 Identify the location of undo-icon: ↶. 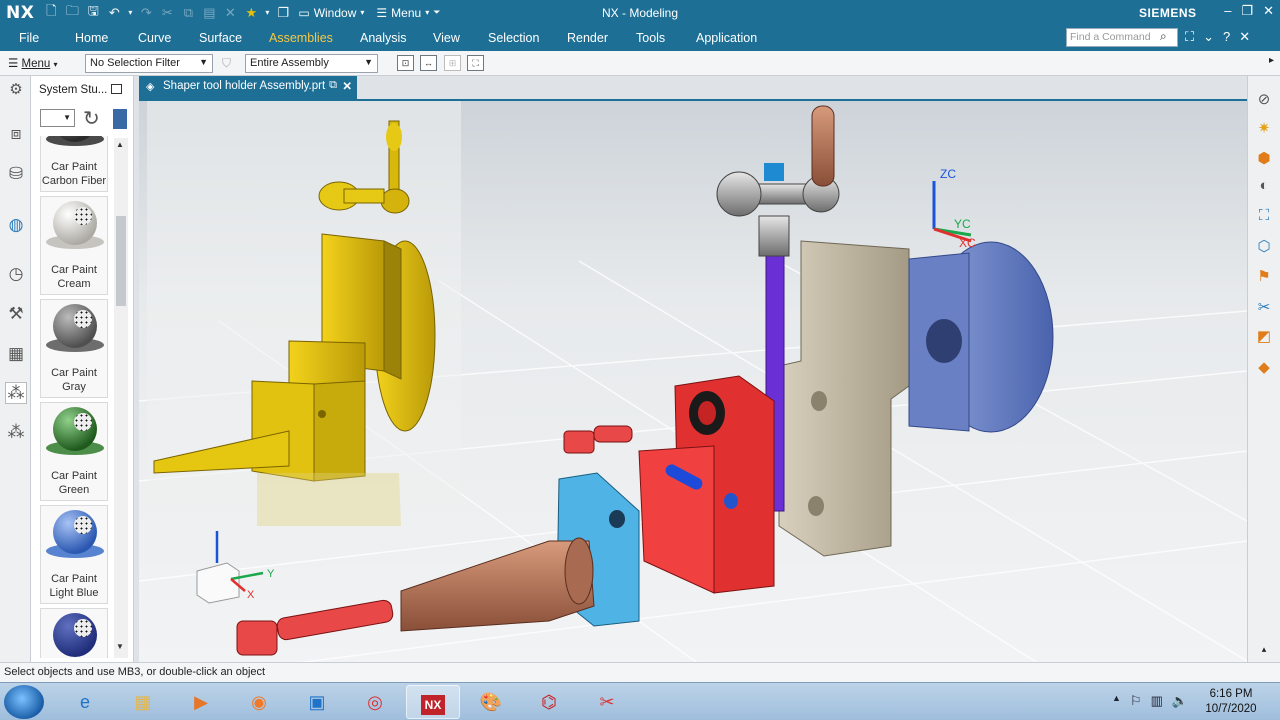
(114, 13).